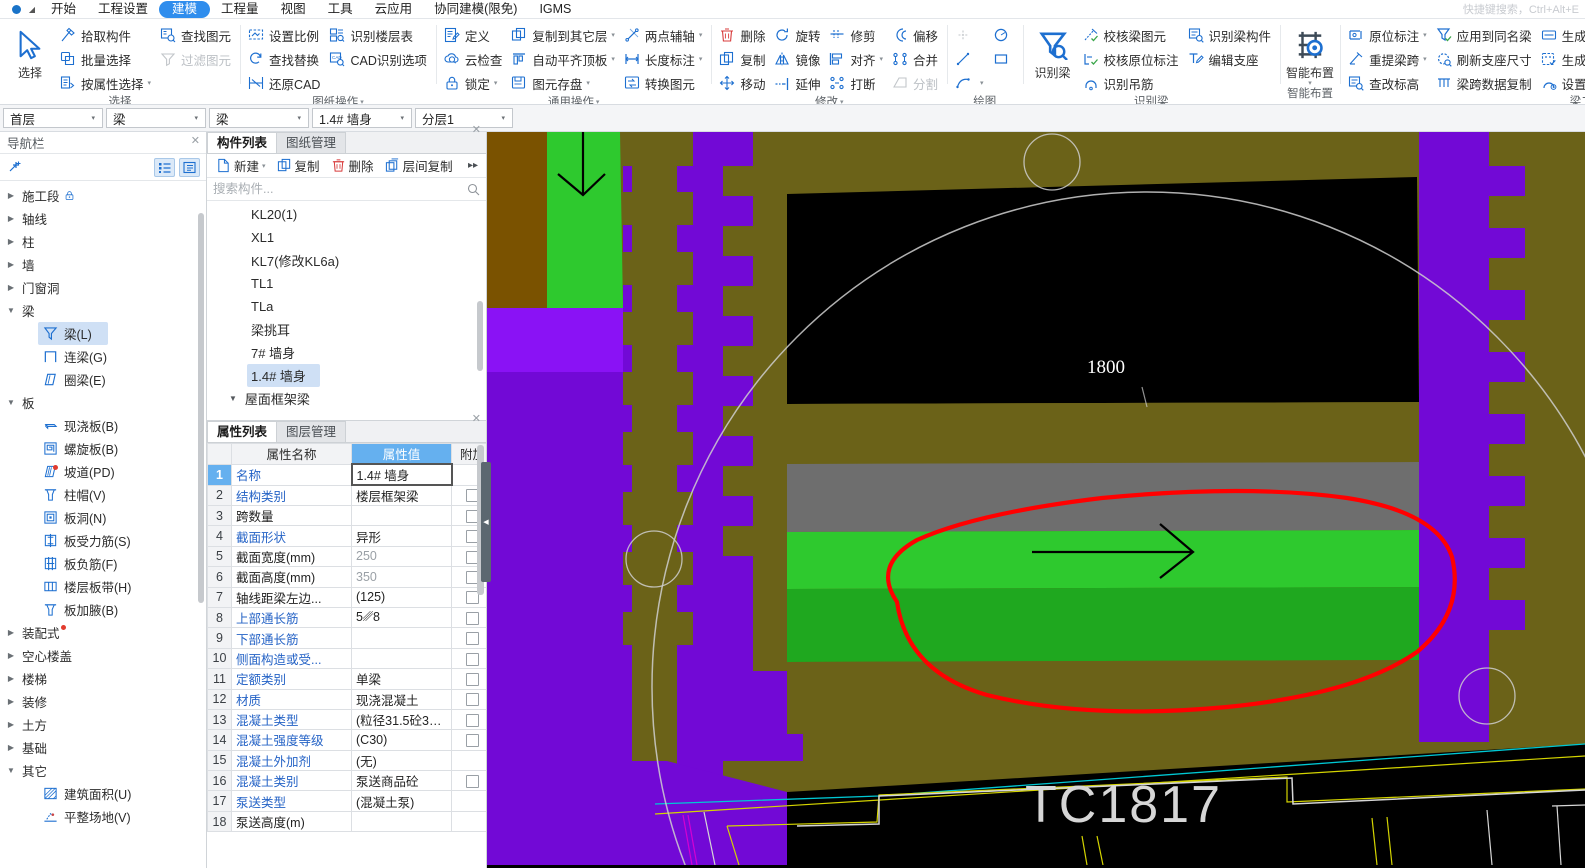 Image resolution: width=1585 pixels, height=868 pixels. Describe the element at coordinates (346, 329) in the screenshot. I see `component-list-item: 梁挑耳` at that location.